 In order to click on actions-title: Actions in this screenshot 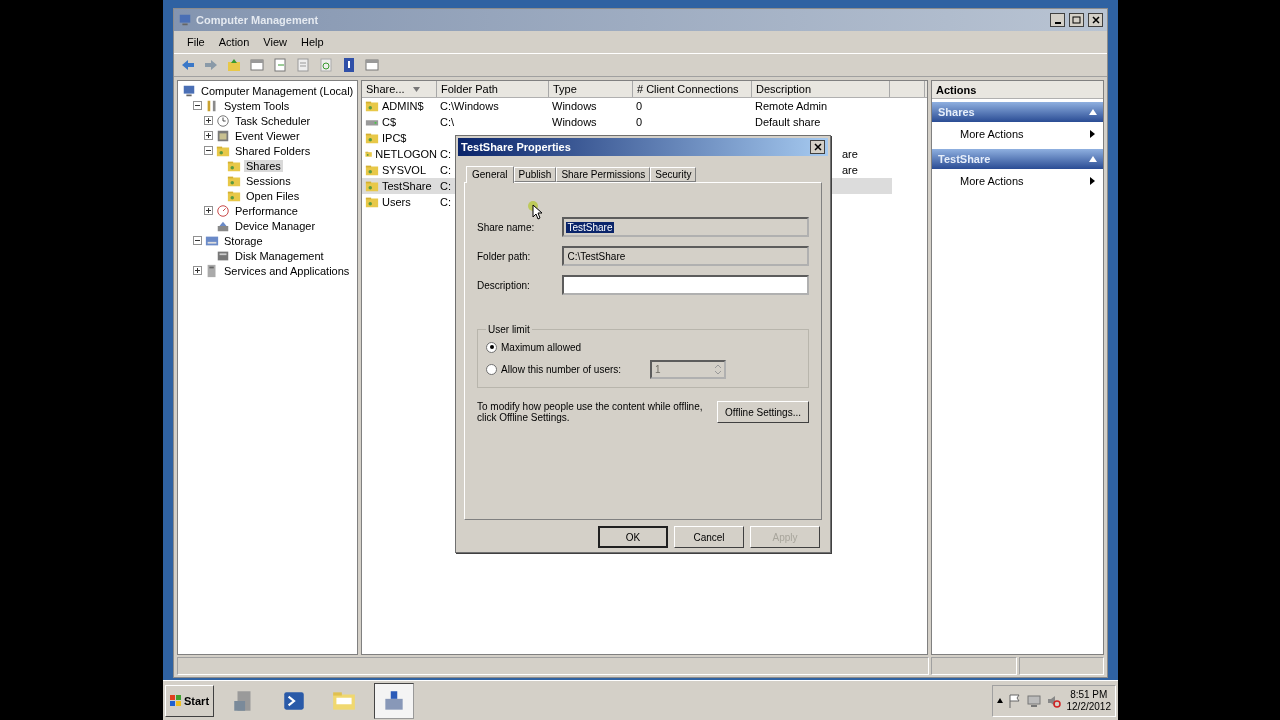, I will do `click(1017, 90)`.